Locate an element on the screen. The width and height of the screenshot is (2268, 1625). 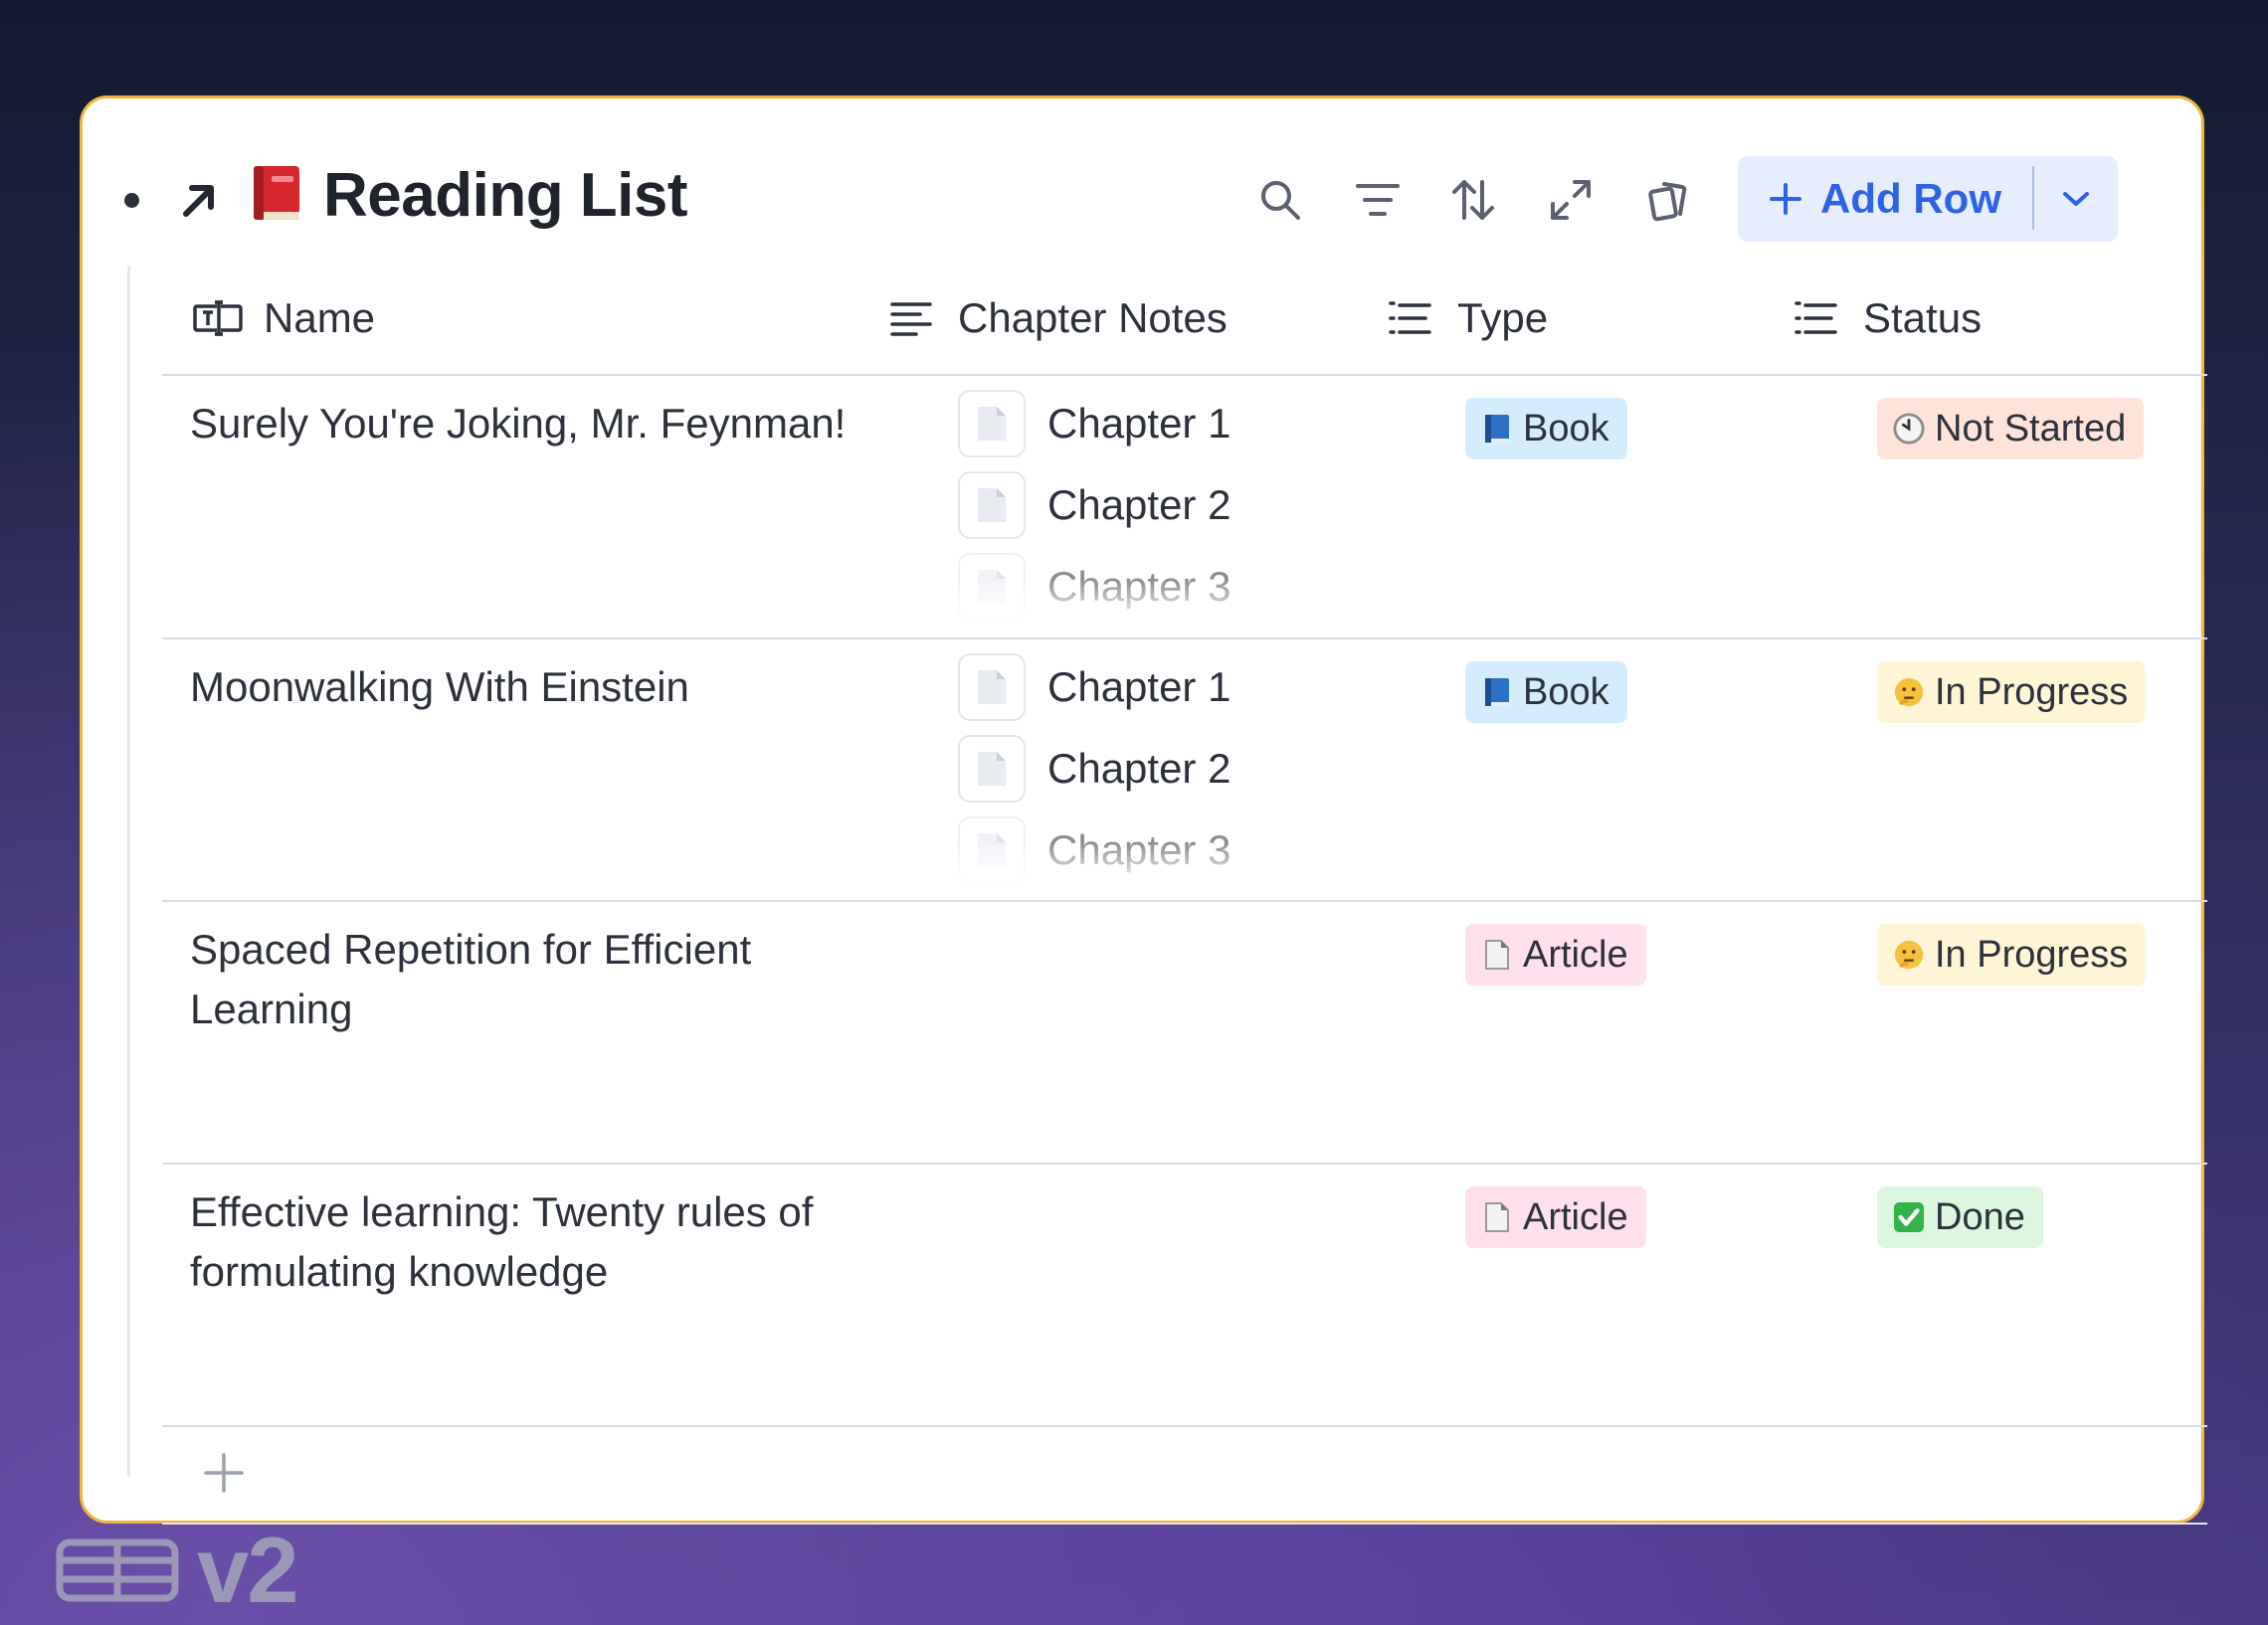
add-row-split-button: Add Row is located at coordinates (1928, 199).